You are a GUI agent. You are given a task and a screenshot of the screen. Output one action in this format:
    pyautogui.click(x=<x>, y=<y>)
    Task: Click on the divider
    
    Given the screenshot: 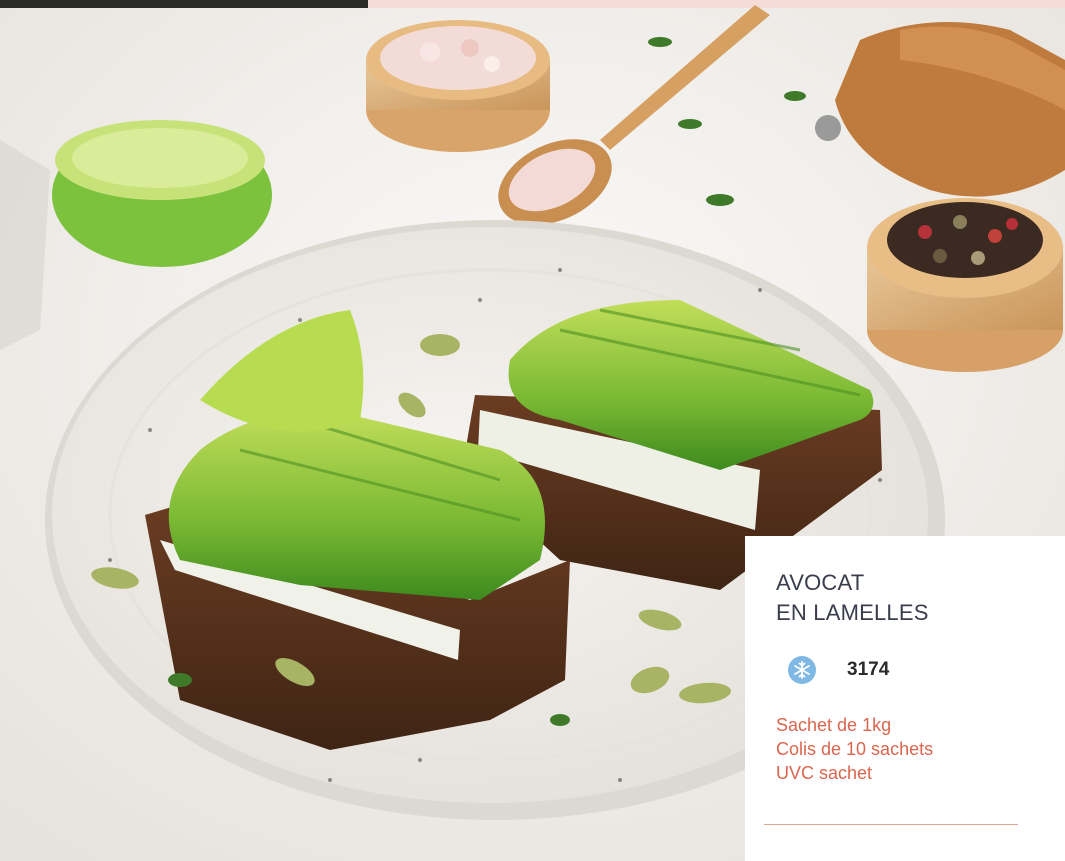 What is the action you would take?
    pyautogui.click(x=891, y=824)
    